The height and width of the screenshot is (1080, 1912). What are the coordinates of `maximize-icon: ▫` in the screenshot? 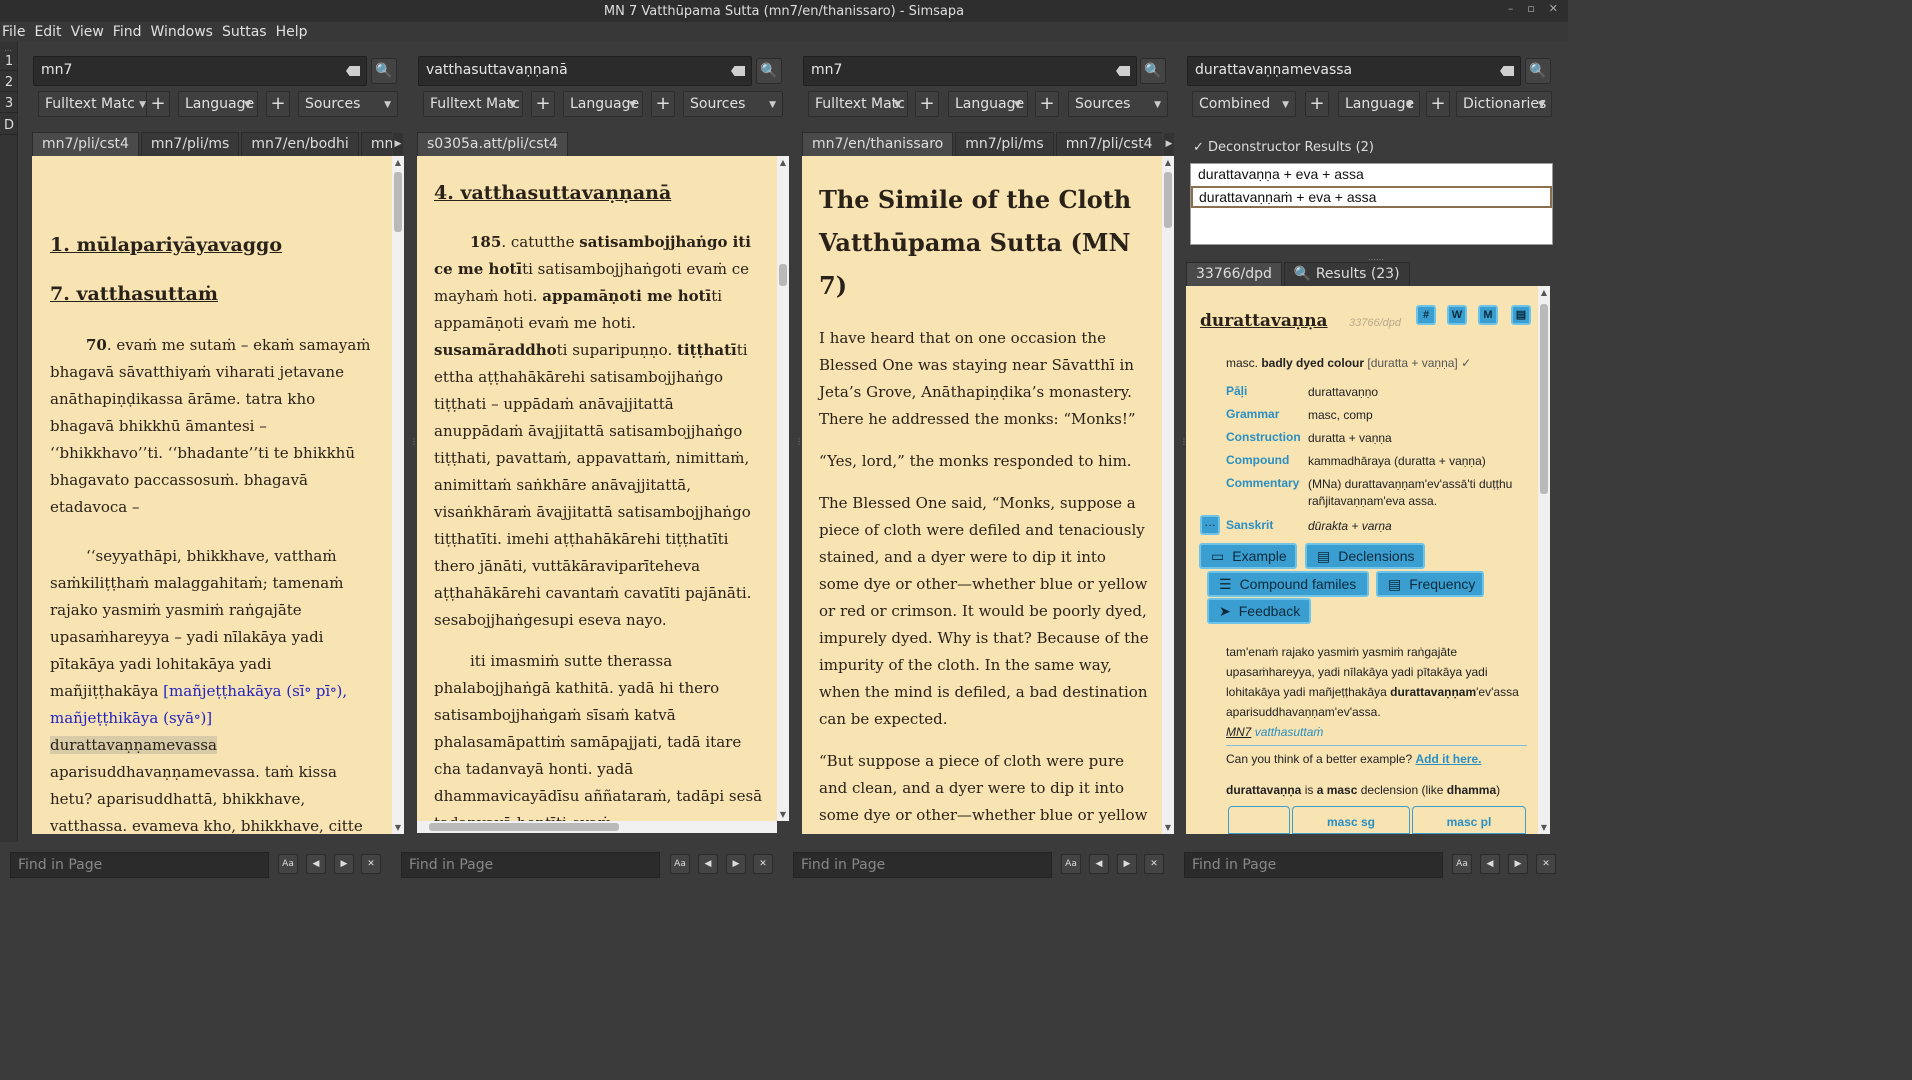 It's located at (1530, 8).